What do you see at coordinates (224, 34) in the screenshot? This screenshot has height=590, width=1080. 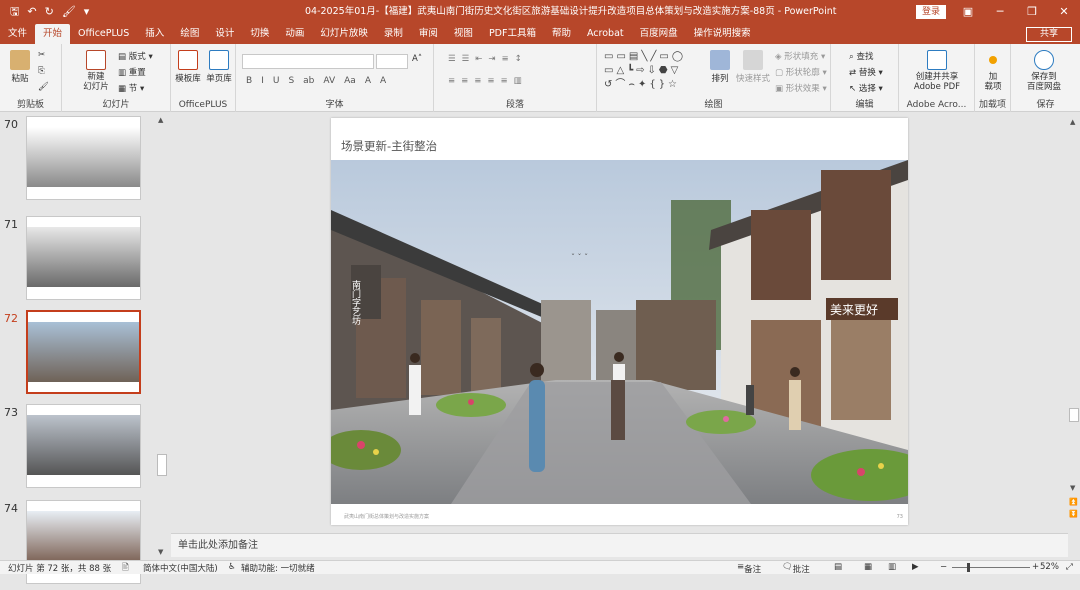 I see `tab-5: 设计` at bounding box center [224, 34].